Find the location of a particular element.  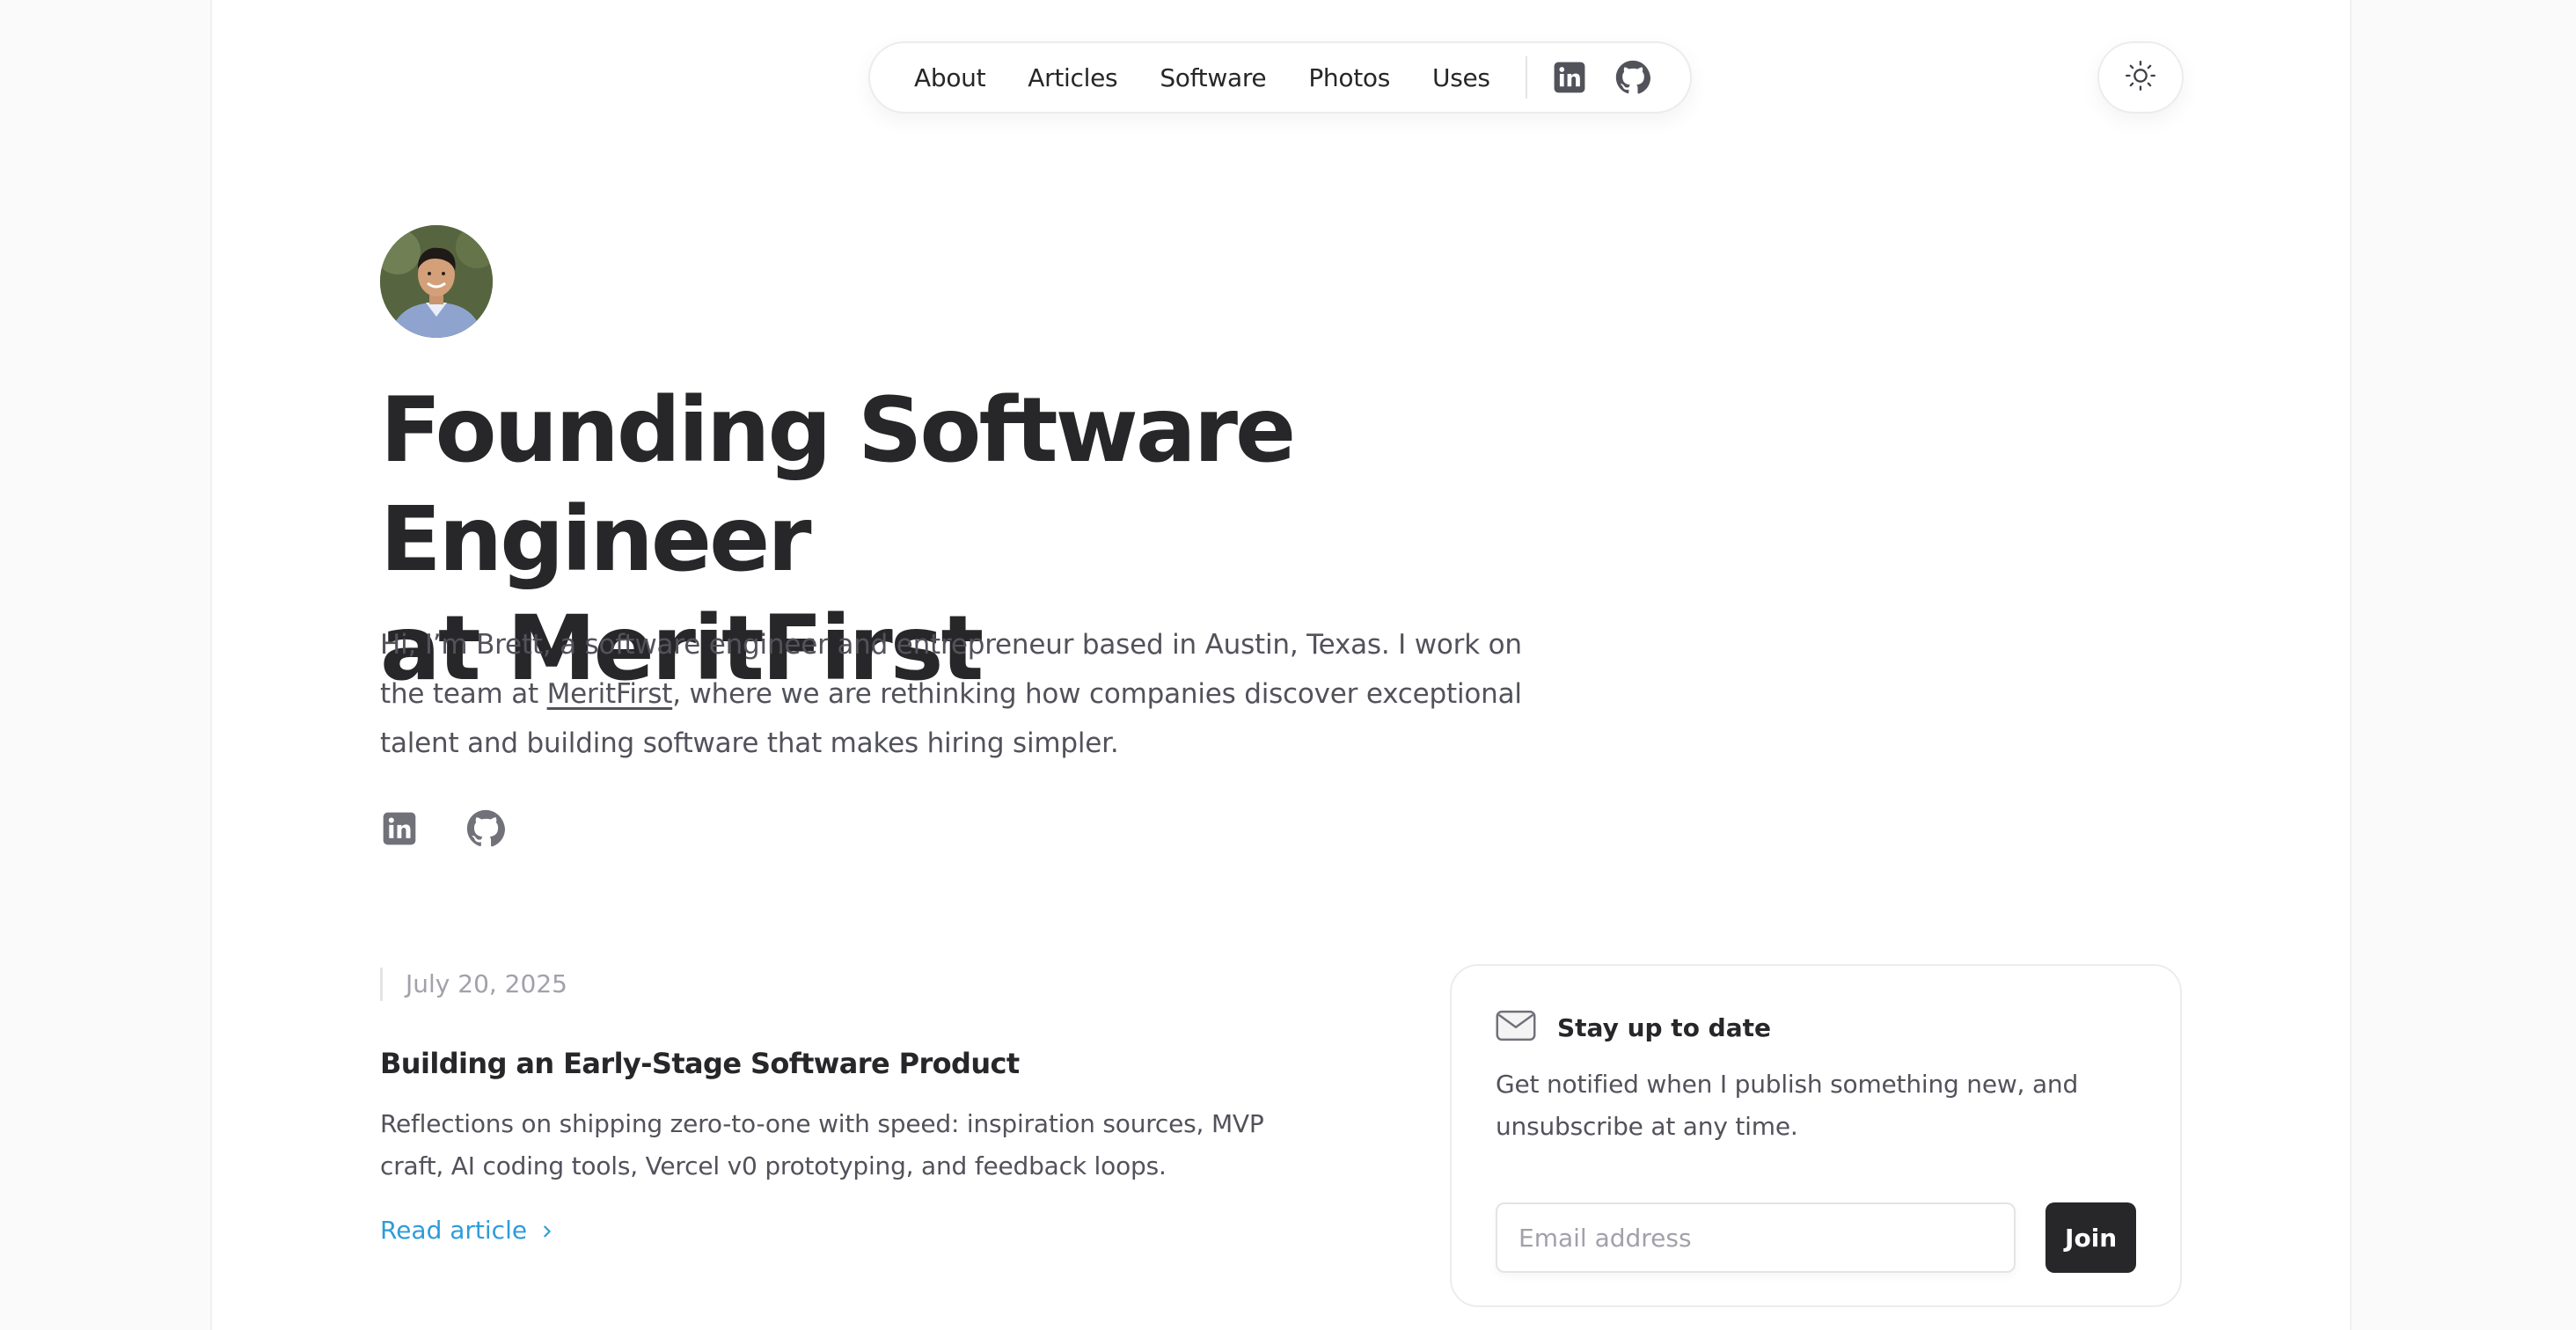

avatar is located at coordinates (436, 281).